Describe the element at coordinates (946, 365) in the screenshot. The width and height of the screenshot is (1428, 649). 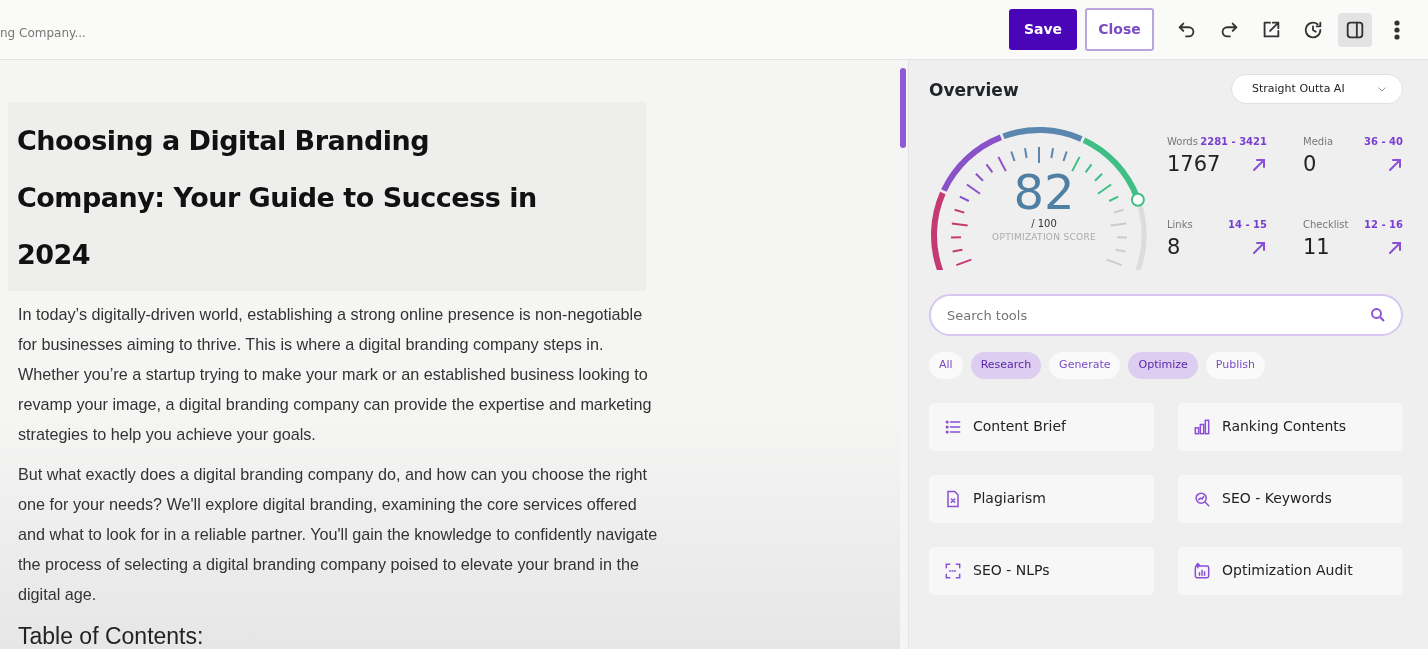
I see `filter-chip: All` at that location.